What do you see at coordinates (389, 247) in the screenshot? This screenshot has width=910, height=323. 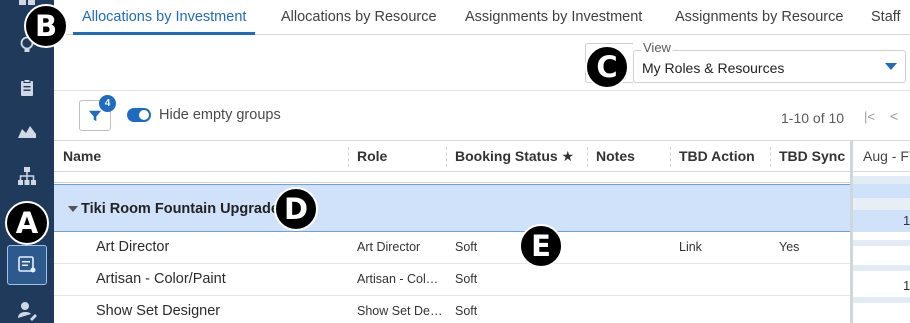 I see `row-role: Art Director` at bounding box center [389, 247].